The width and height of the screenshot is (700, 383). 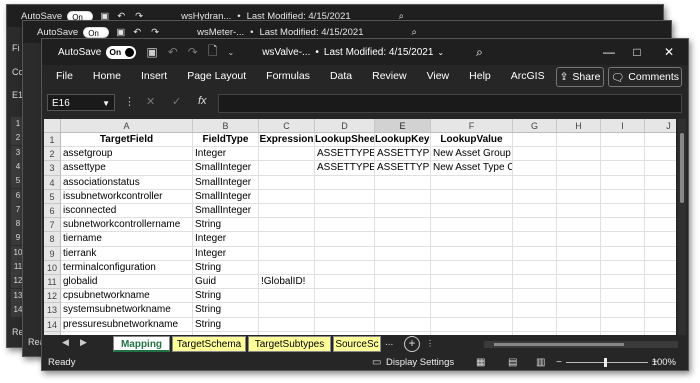 What do you see at coordinates (52, 126) in the screenshot?
I see `select-all-corner` at bounding box center [52, 126].